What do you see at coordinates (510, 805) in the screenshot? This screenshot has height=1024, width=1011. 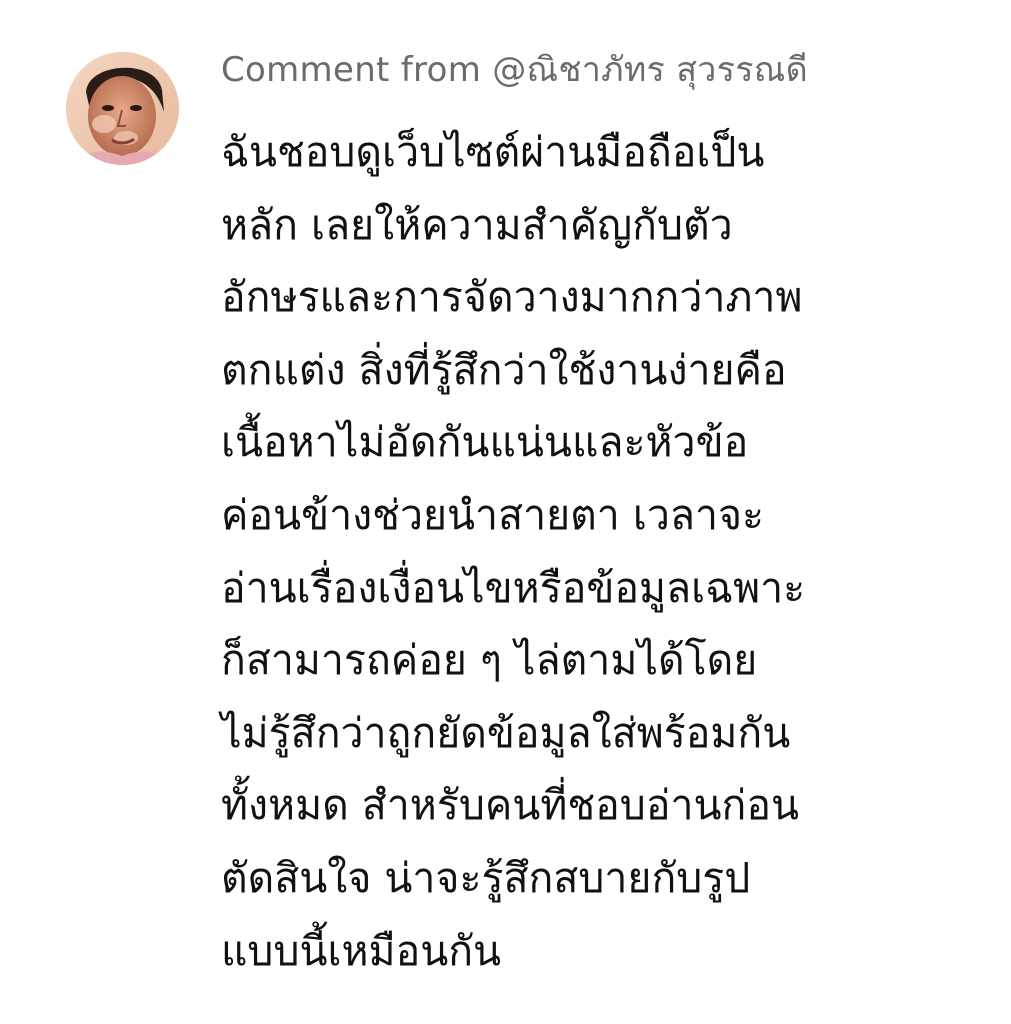 I see `comment-line: ทั้งหมด สำหรับคนที่ชอบอ่านก่อน` at bounding box center [510, 805].